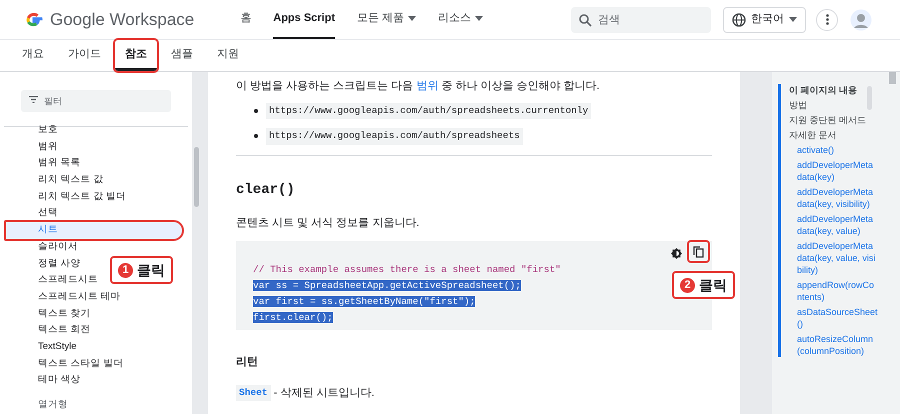 This screenshot has height=414, width=900. I want to click on search-icon, so click(585, 20).